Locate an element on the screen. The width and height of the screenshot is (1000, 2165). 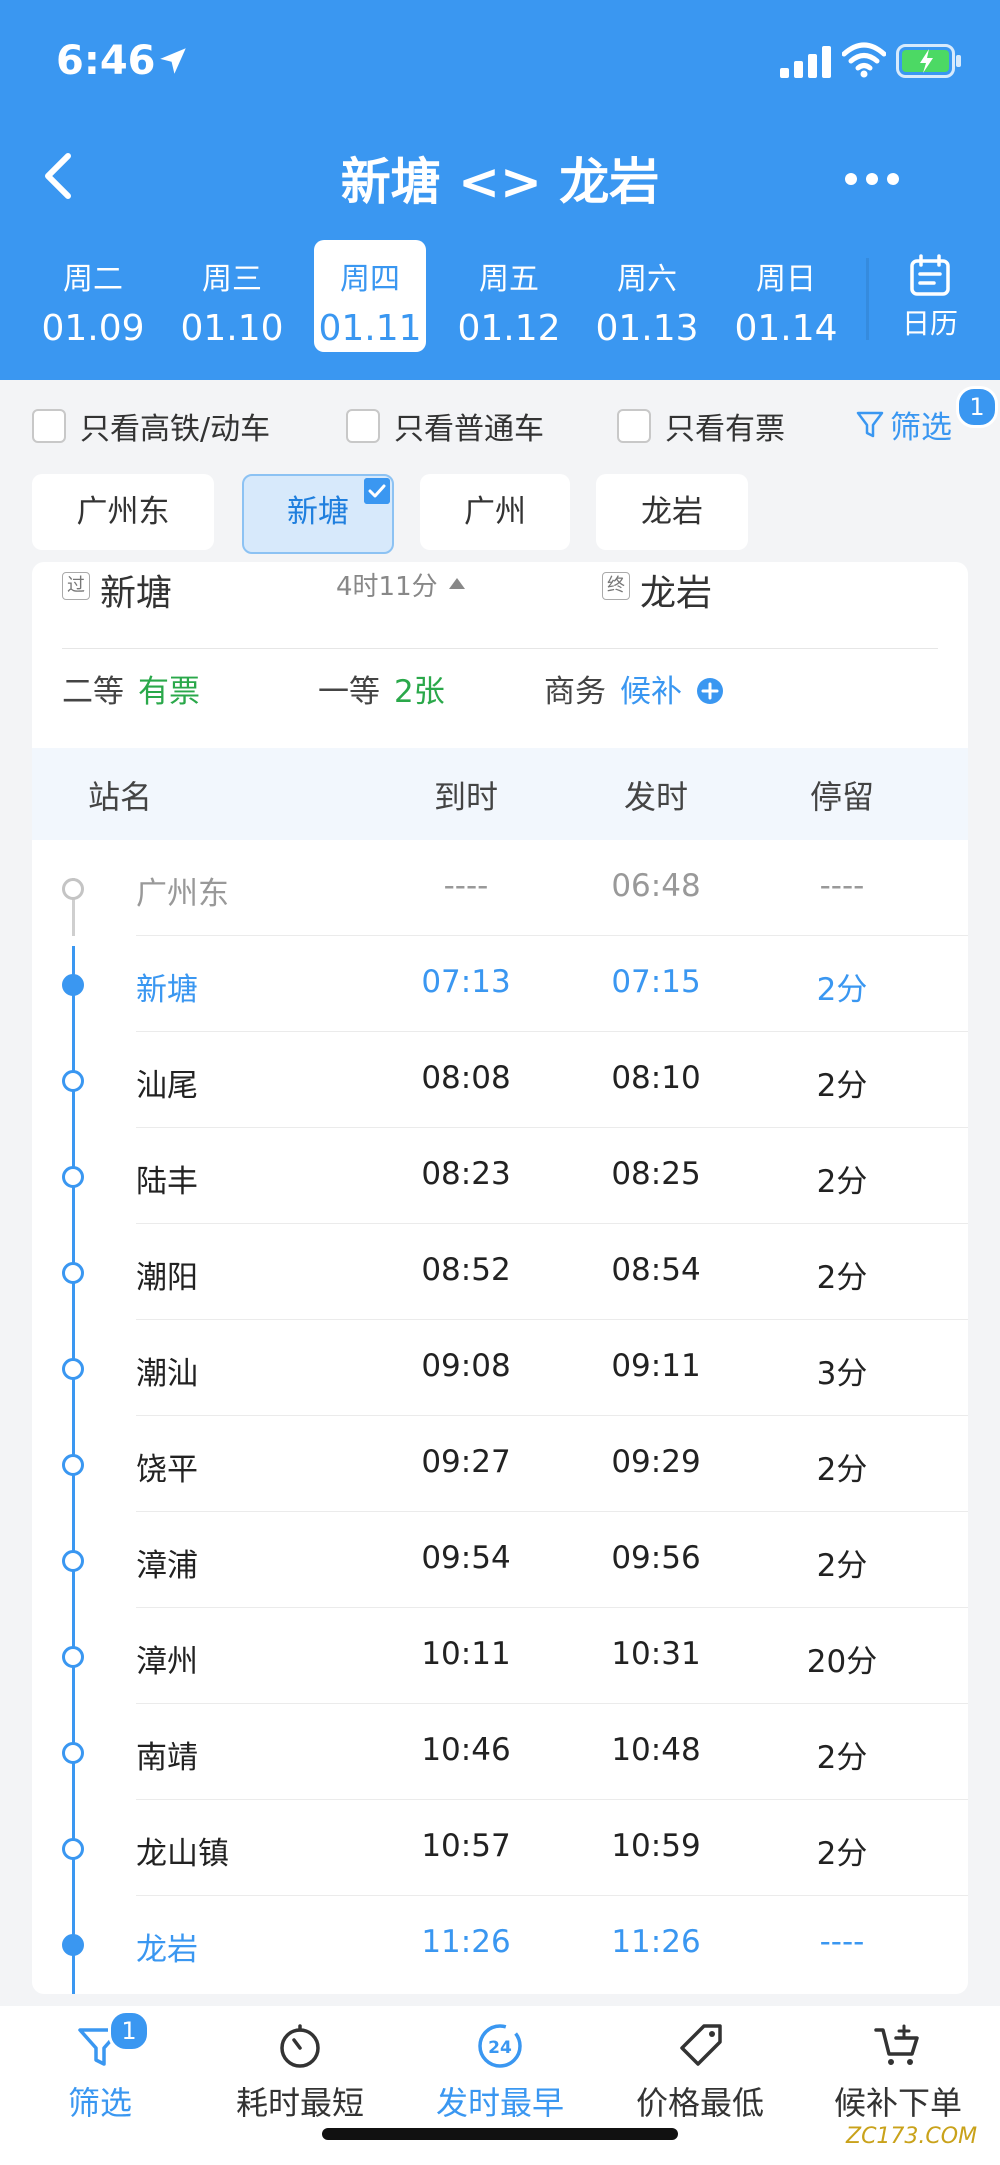
header-depart: 发时 is located at coordinates (655, 797).